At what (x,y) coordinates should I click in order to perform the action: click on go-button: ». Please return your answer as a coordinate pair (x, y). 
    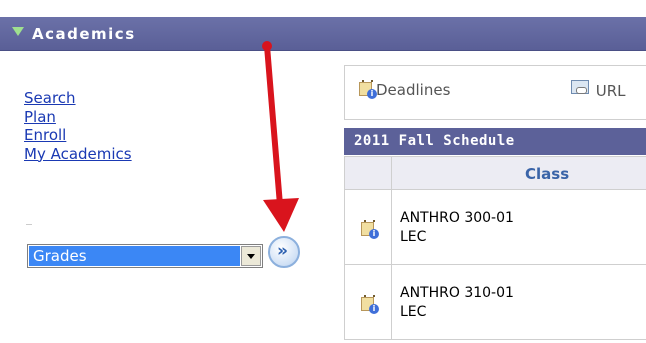
    Looking at the image, I should click on (284, 252).